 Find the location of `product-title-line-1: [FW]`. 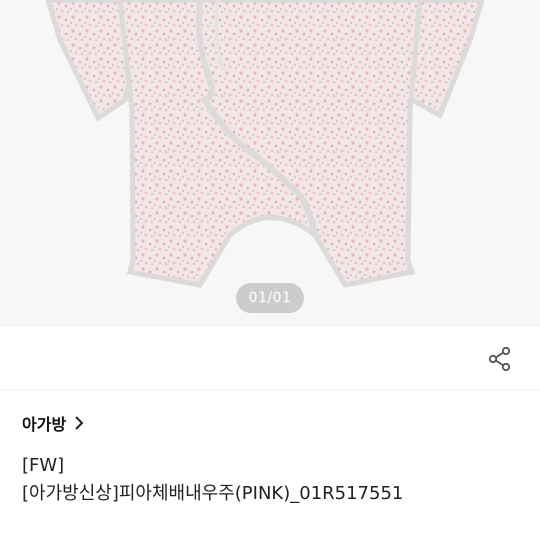

product-title-line-1: [FW] is located at coordinates (43, 465).